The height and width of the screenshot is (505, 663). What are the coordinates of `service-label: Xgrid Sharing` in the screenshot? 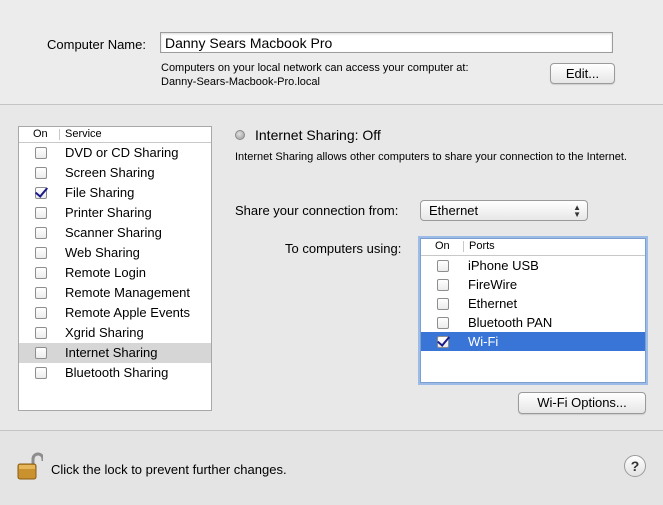 It's located at (104, 332).